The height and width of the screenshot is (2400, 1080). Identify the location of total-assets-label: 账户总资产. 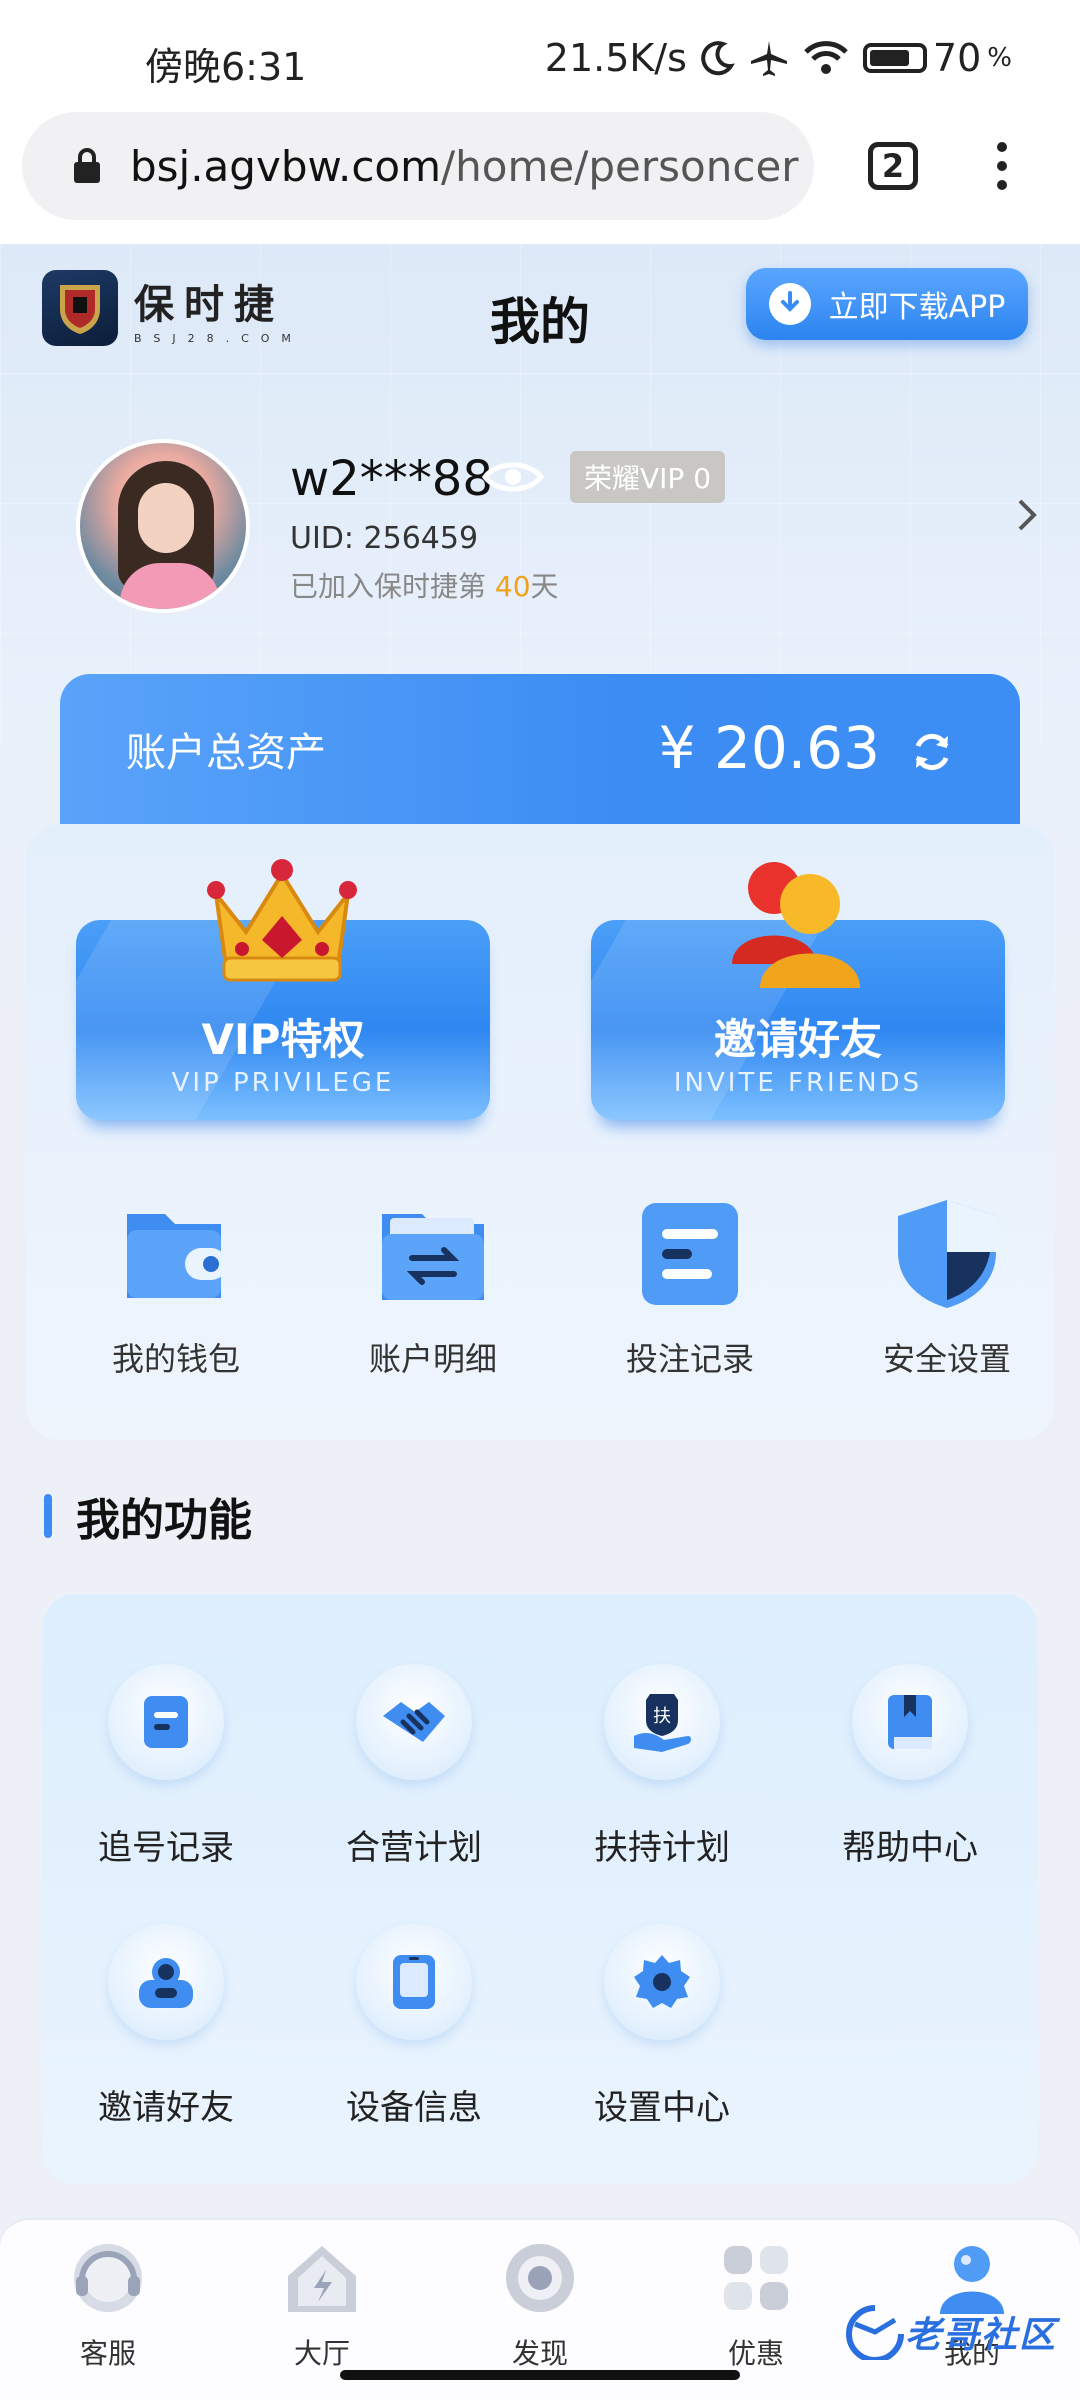
(226, 753).